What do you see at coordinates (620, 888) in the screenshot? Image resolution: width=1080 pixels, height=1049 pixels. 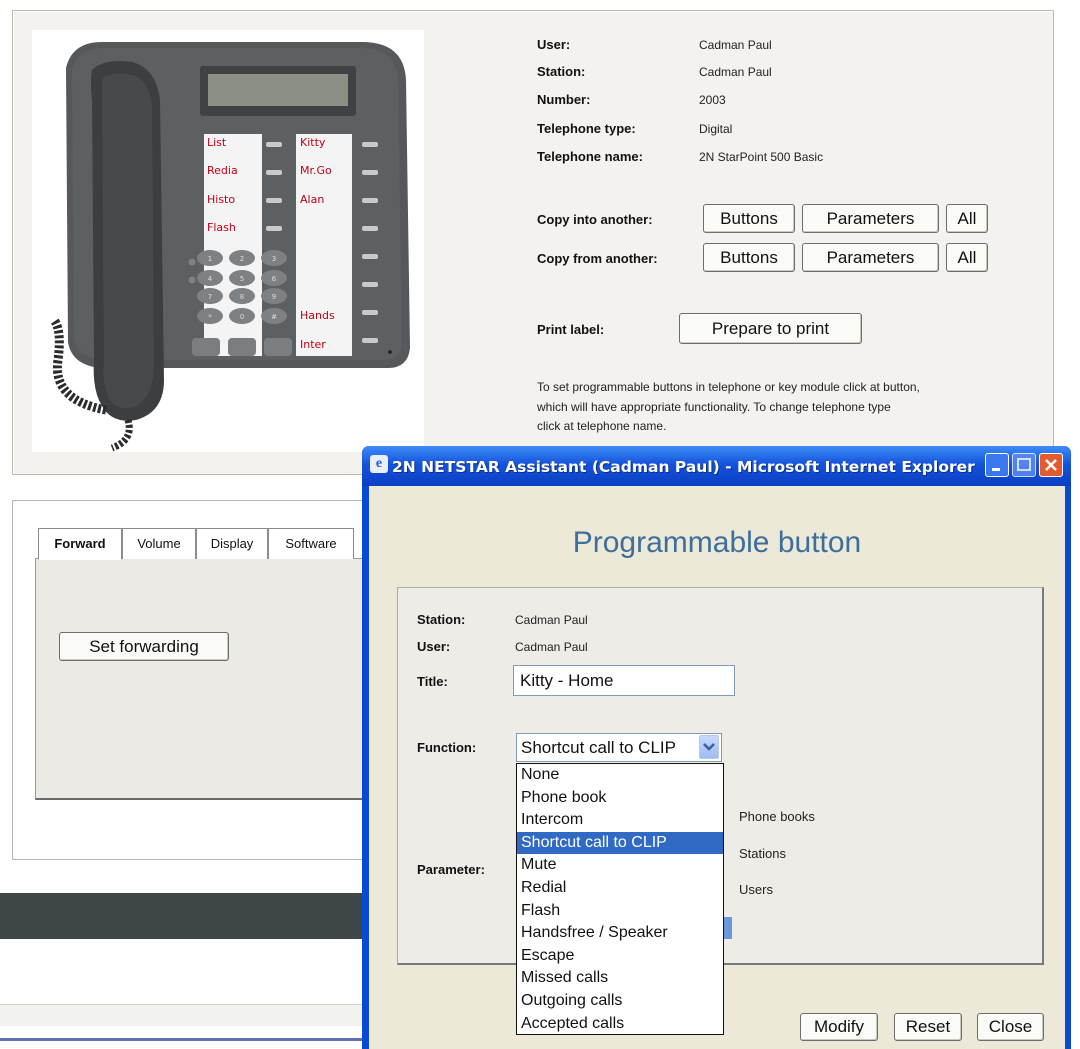 I see `dropdown-option: Redial` at bounding box center [620, 888].